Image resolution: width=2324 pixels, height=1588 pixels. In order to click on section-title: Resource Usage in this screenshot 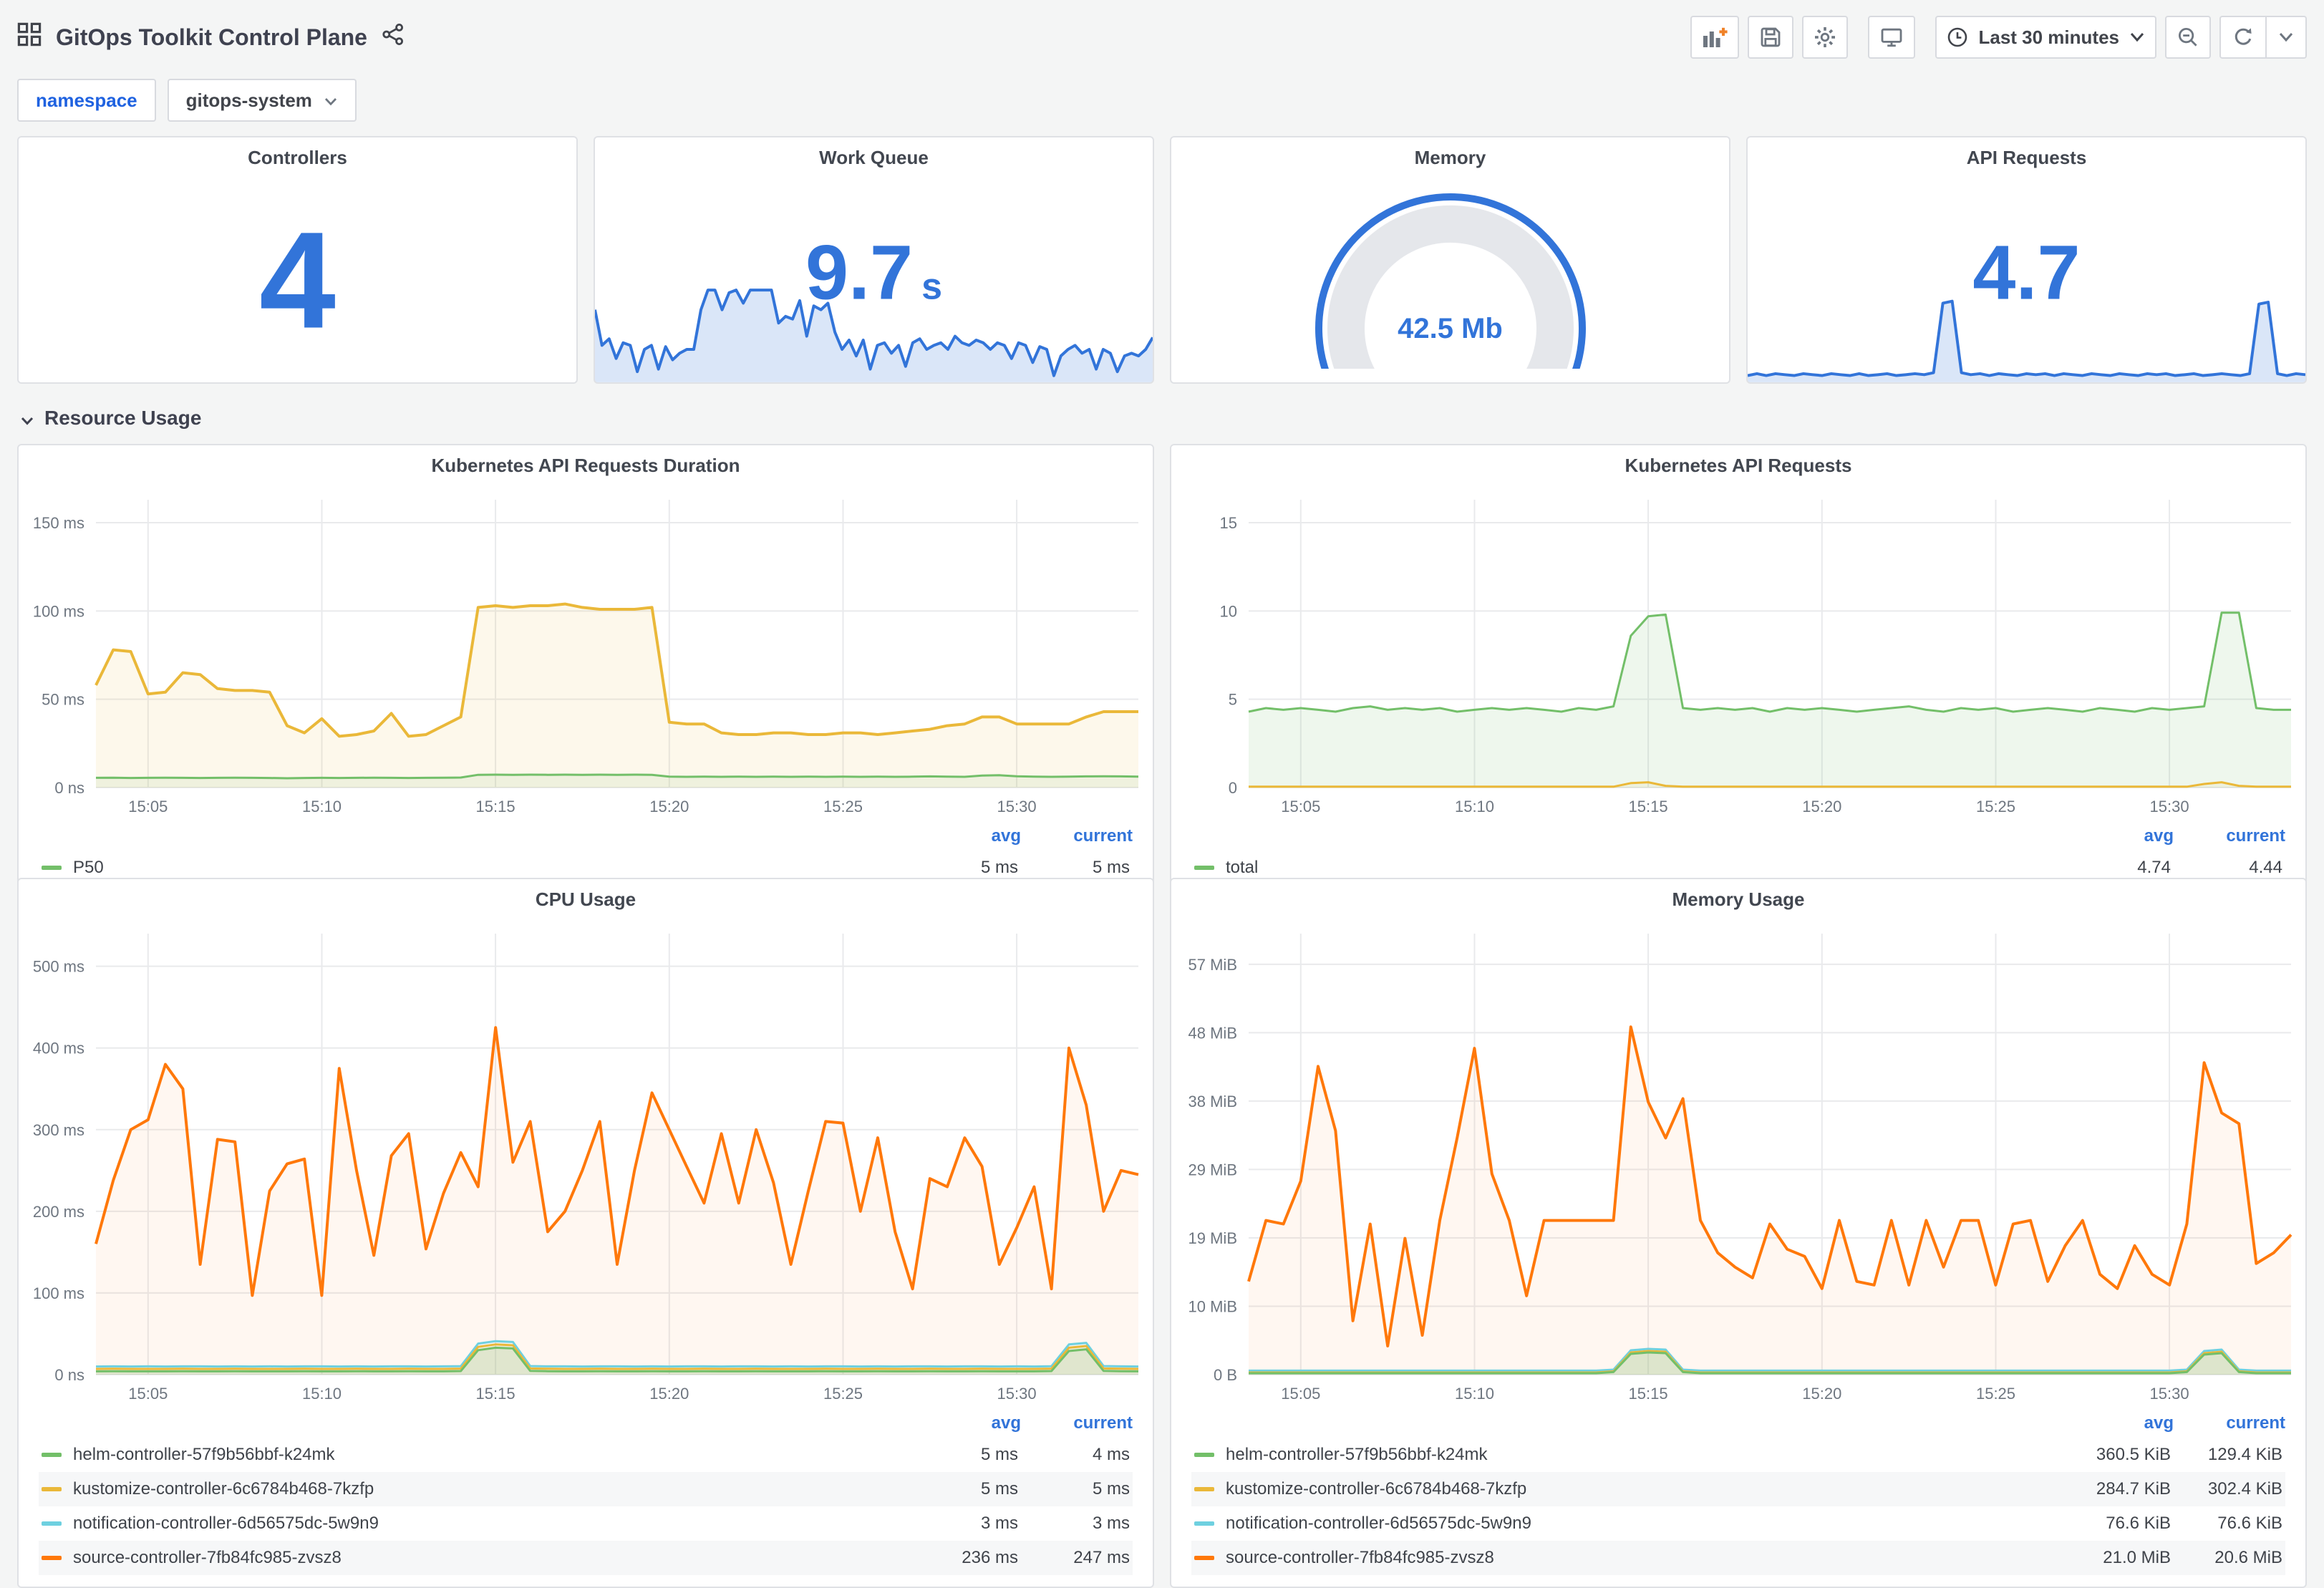, I will do `click(123, 418)`.